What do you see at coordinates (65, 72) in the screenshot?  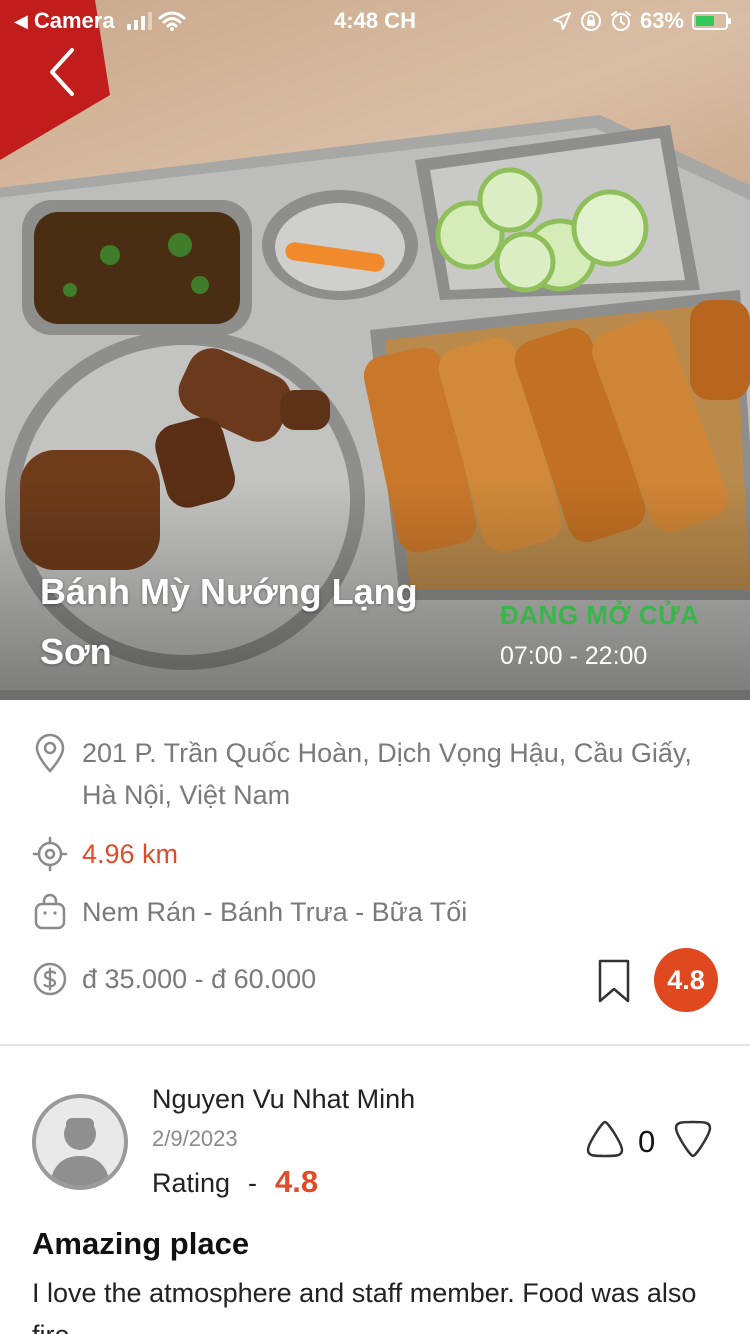 I see `back-icon` at bounding box center [65, 72].